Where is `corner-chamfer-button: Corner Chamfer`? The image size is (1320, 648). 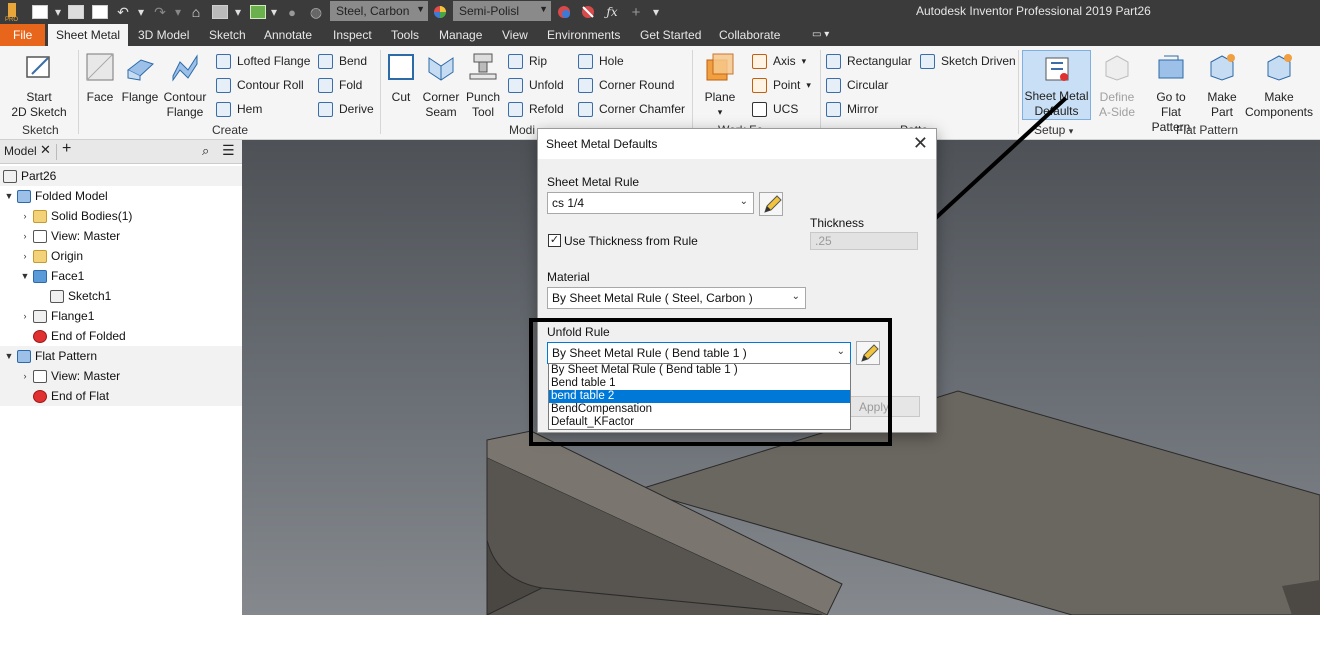 corner-chamfer-button: Corner Chamfer is located at coordinates (631, 109).